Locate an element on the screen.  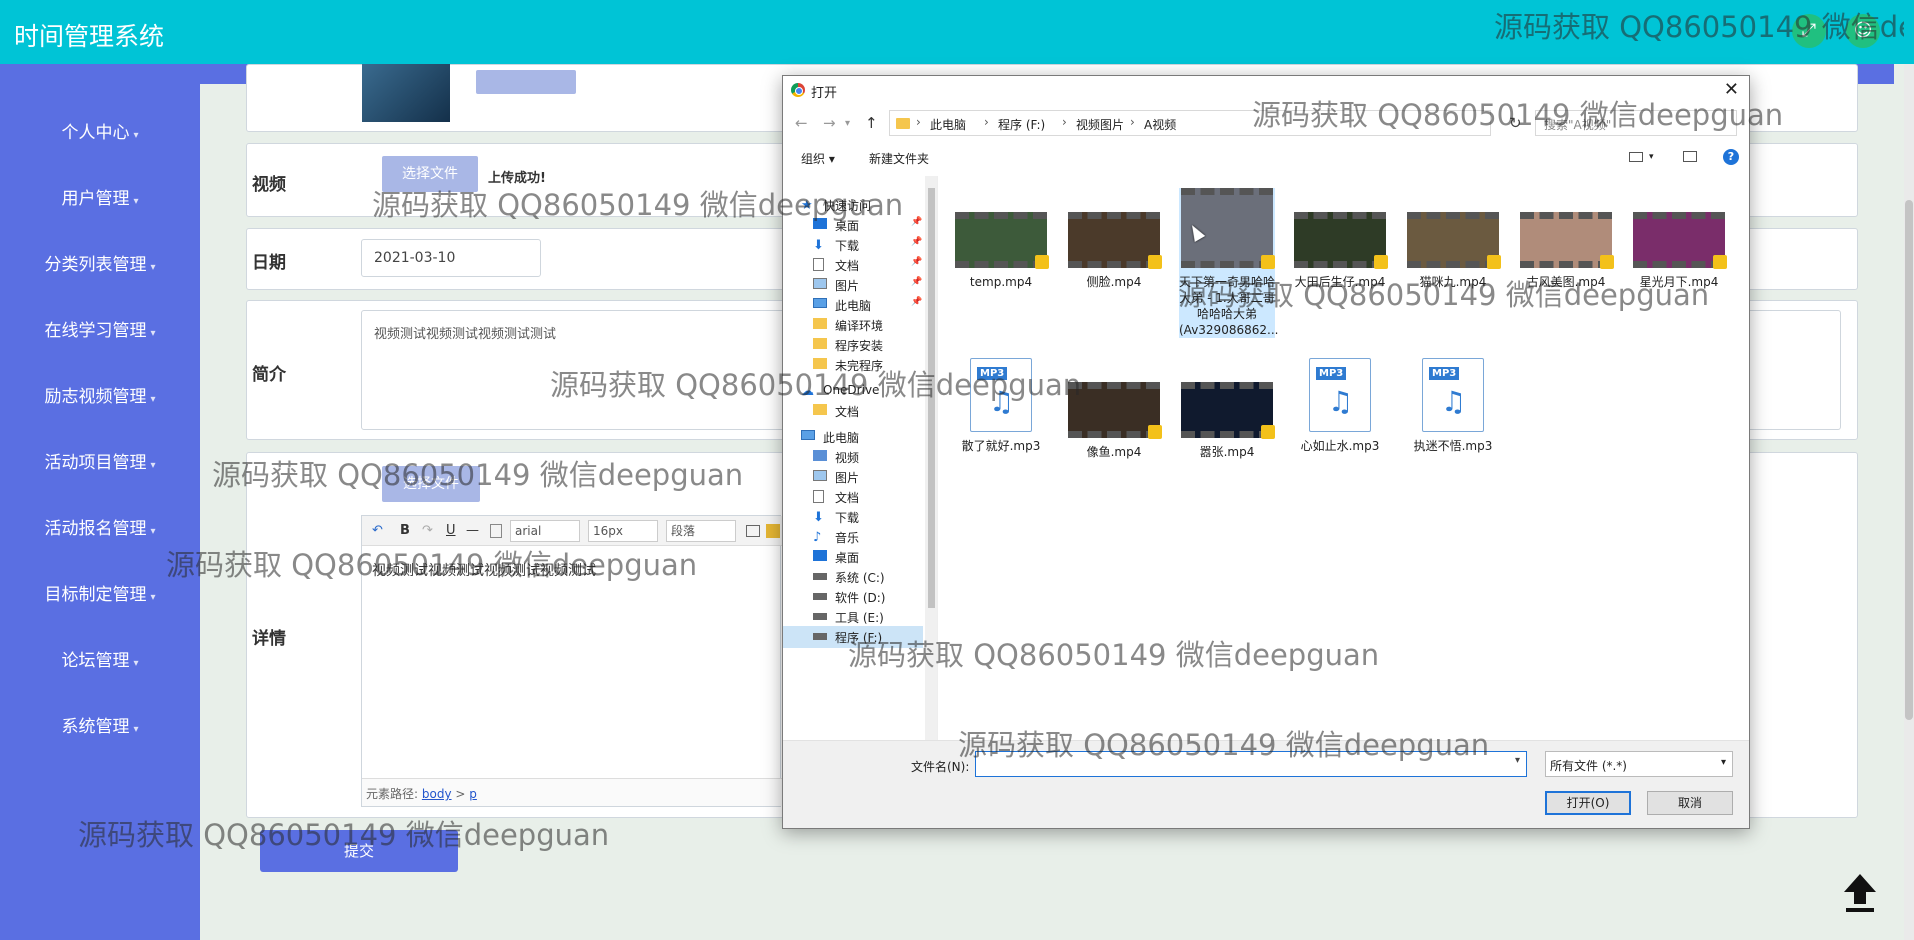
align-icon is located at coordinates (773, 531).